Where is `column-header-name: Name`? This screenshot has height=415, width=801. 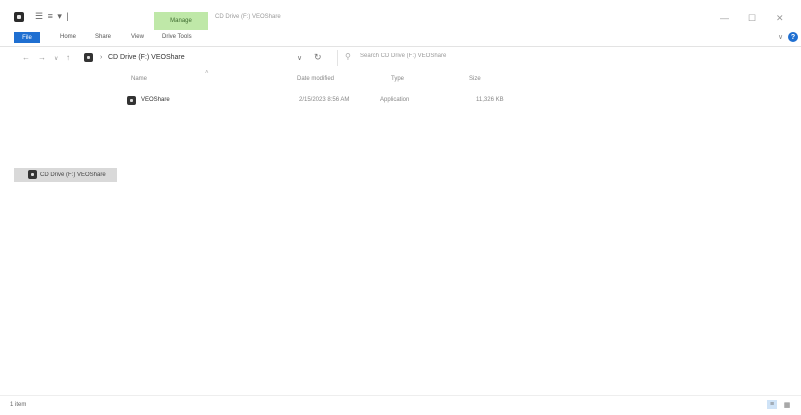 column-header-name: Name is located at coordinates (139, 79).